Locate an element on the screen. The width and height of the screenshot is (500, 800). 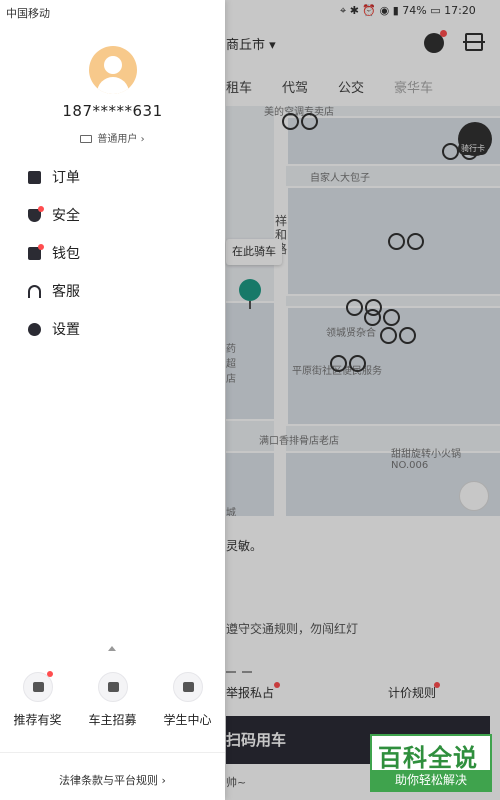
avatar is located at coordinates (113, 70).